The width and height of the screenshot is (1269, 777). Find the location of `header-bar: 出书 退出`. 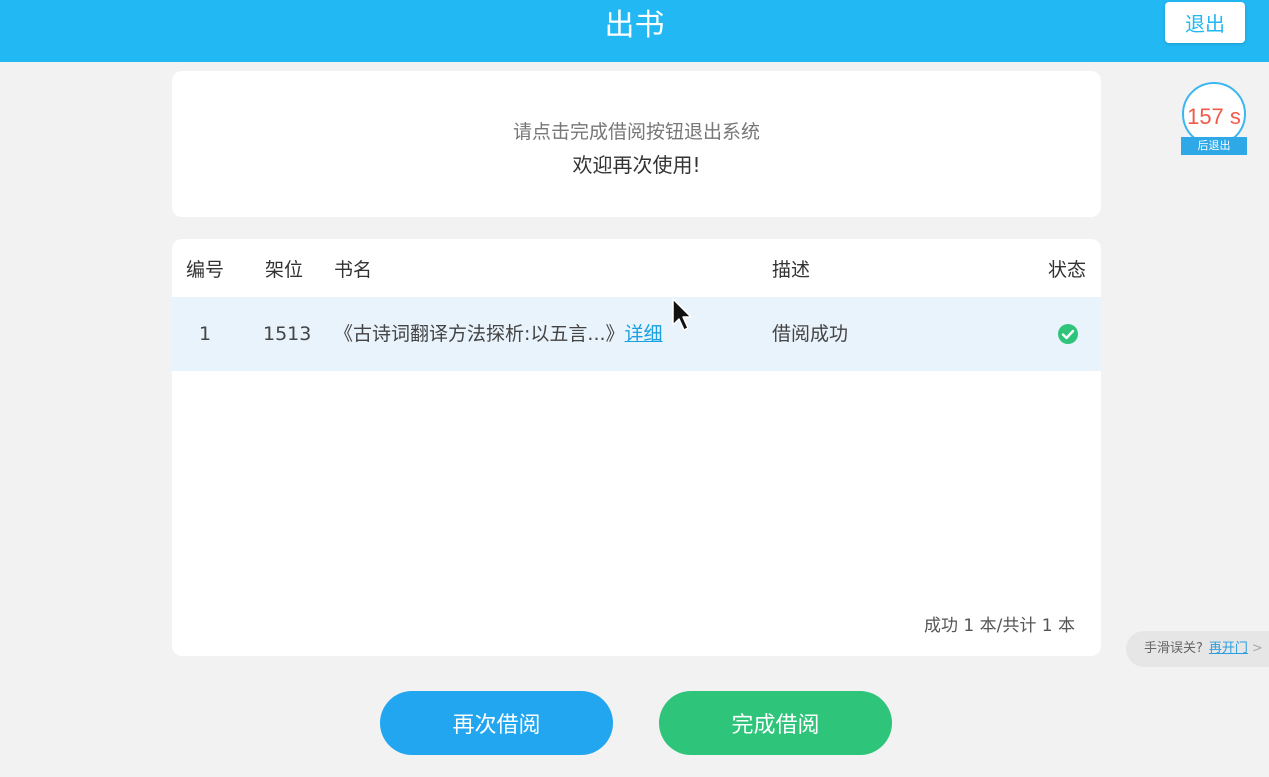

header-bar: 出书 退出 is located at coordinates (634, 31).